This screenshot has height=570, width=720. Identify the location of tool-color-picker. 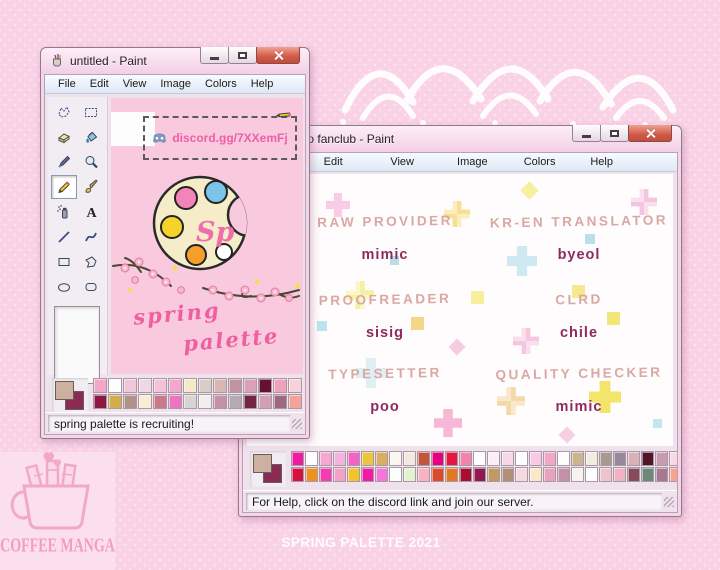
(64, 162).